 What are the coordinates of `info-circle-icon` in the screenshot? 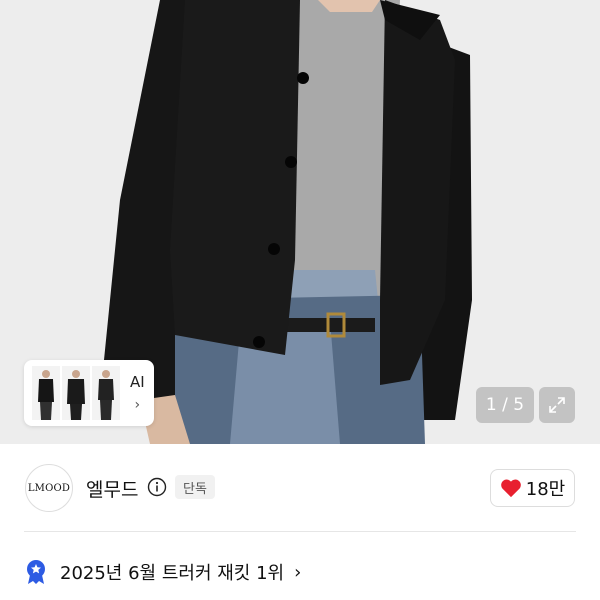 It's located at (157, 487).